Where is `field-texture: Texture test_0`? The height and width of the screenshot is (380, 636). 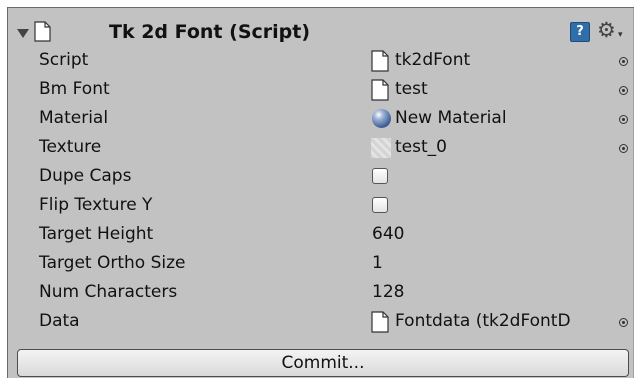
field-texture: Texture test_0 is located at coordinates (320, 148).